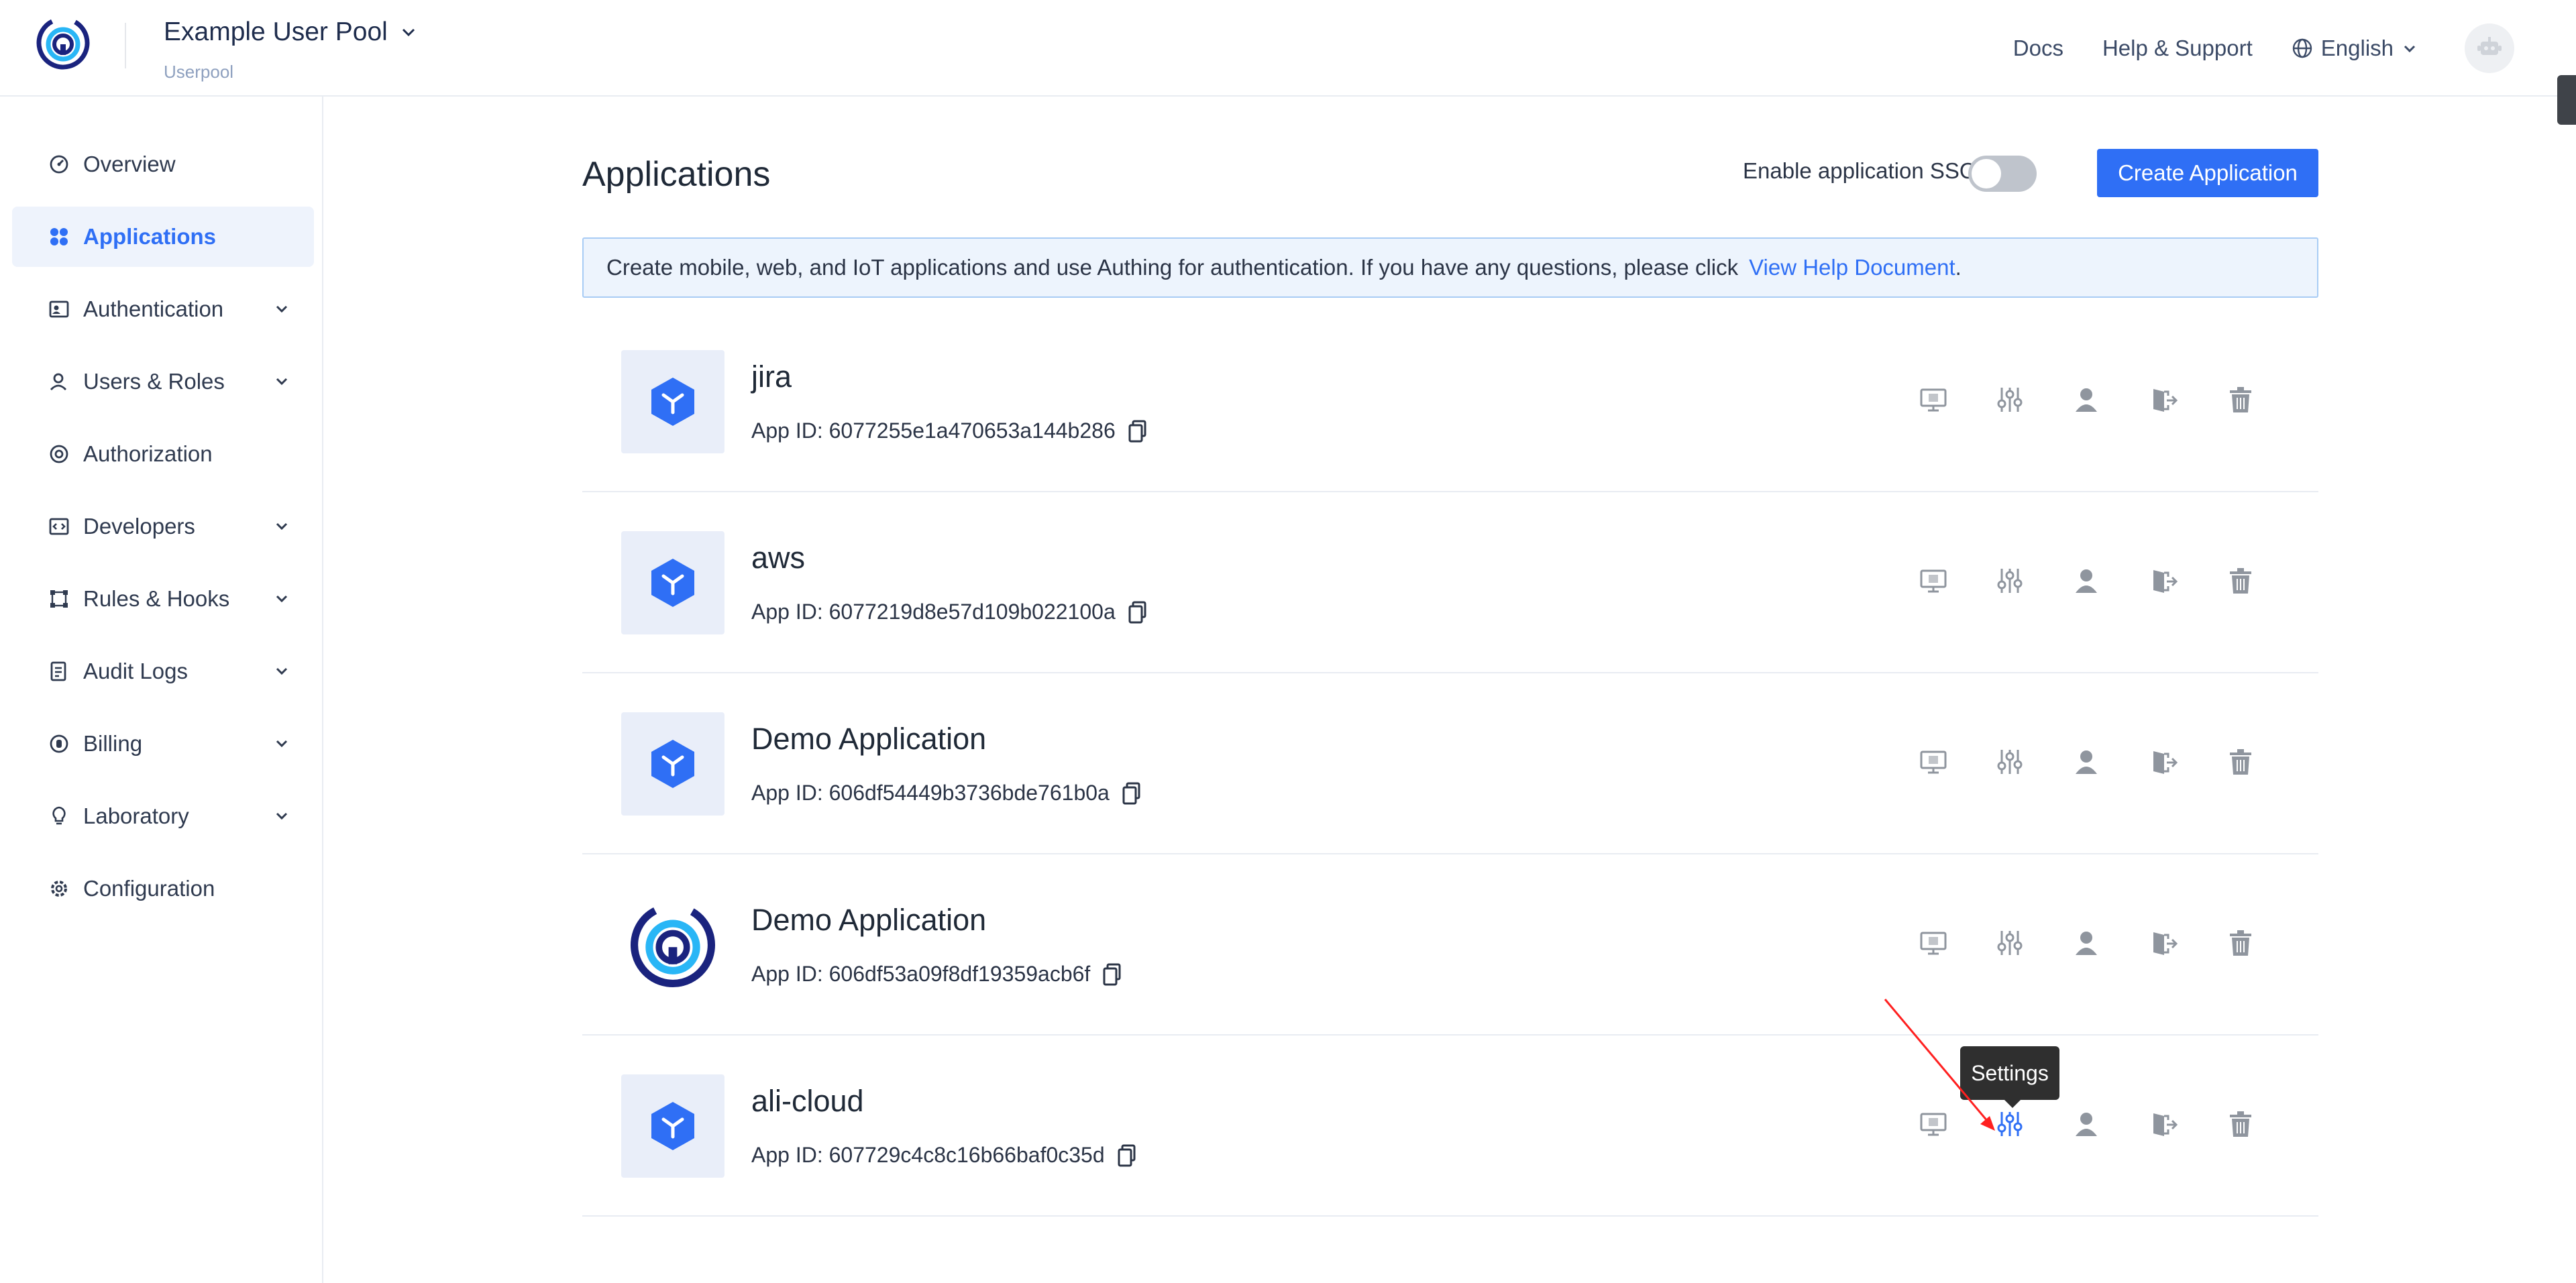  I want to click on application-row: aws App ID: 6077219d8e57d109b022100a, so click(1450, 582).